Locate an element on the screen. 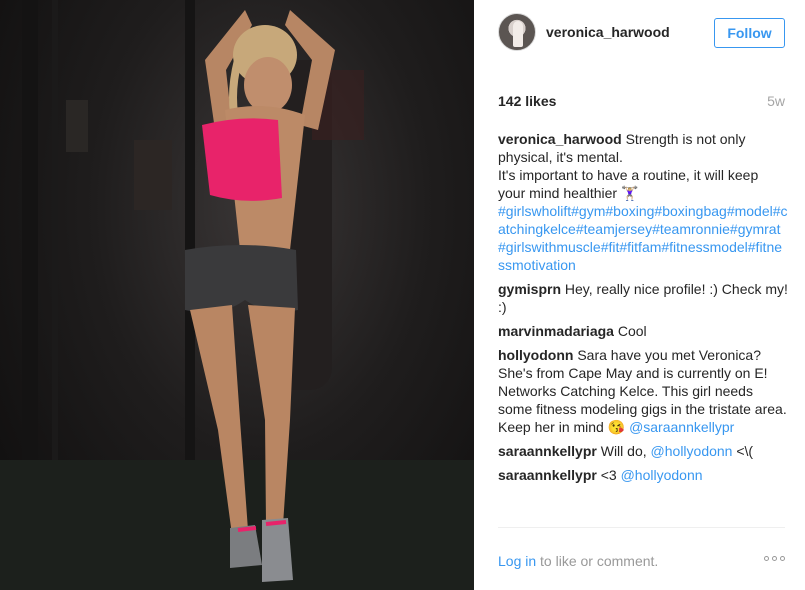 This screenshot has width=805, height=590. caption-username: veronica_harwood is located at coordinates (560, 139).